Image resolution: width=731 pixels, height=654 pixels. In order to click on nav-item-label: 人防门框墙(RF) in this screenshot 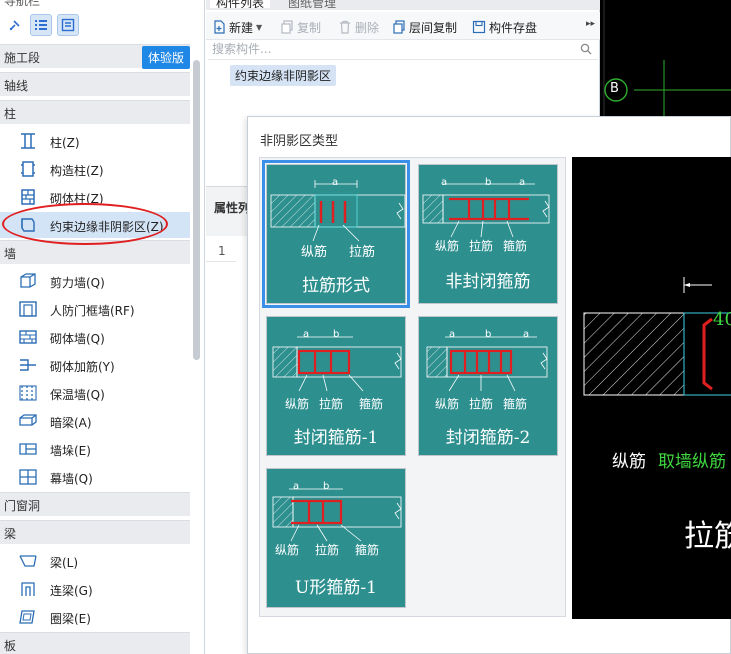, I will do `click(92, 311)`.